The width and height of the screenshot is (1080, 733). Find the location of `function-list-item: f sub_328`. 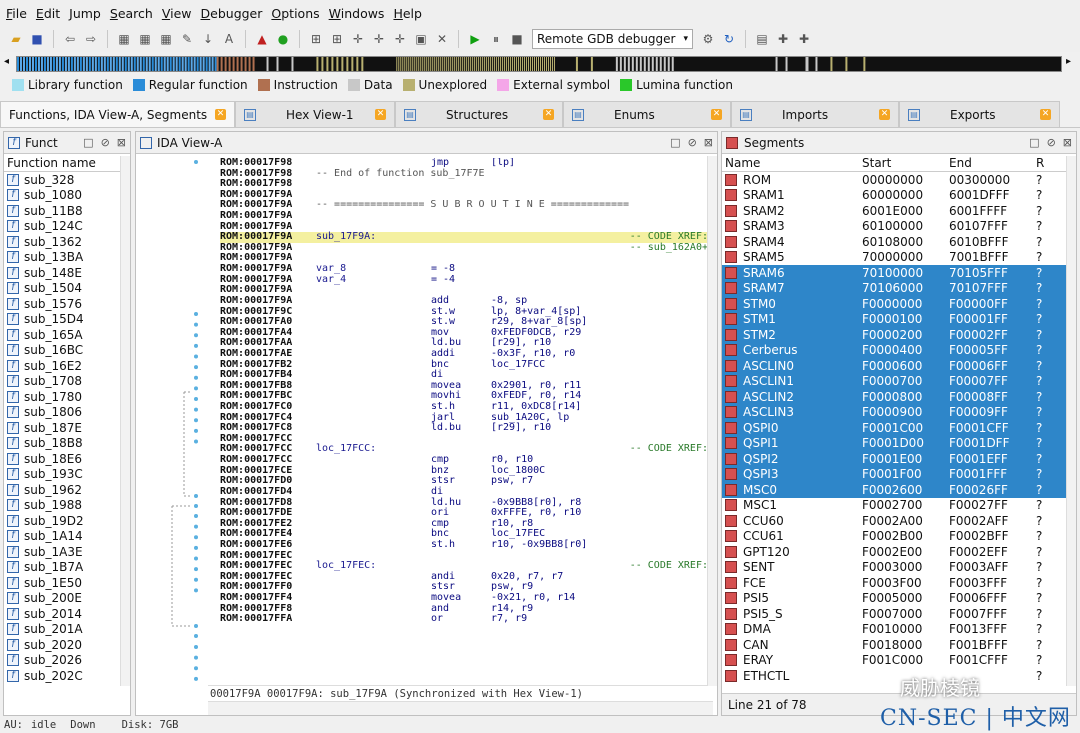

function-list-item: f sub_328 is located at coordinates (62, 180).